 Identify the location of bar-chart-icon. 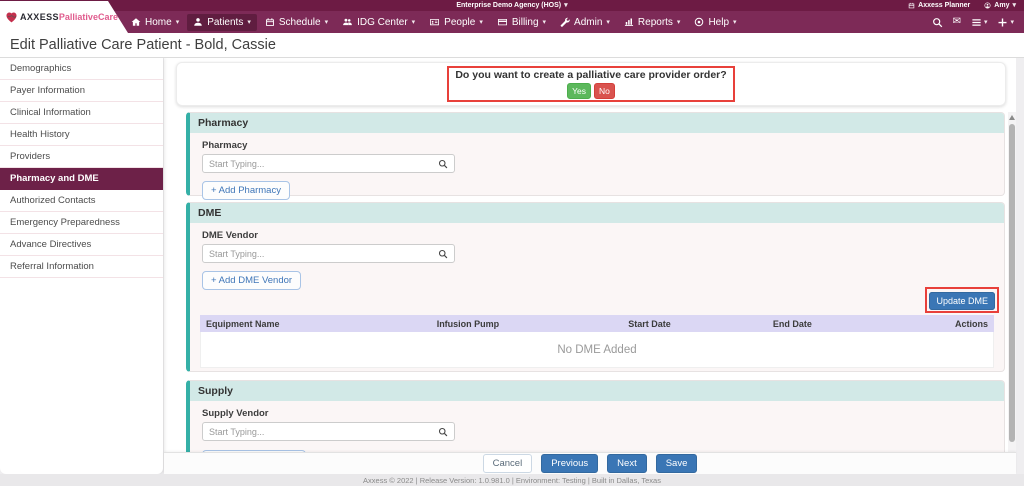
(629, 22).